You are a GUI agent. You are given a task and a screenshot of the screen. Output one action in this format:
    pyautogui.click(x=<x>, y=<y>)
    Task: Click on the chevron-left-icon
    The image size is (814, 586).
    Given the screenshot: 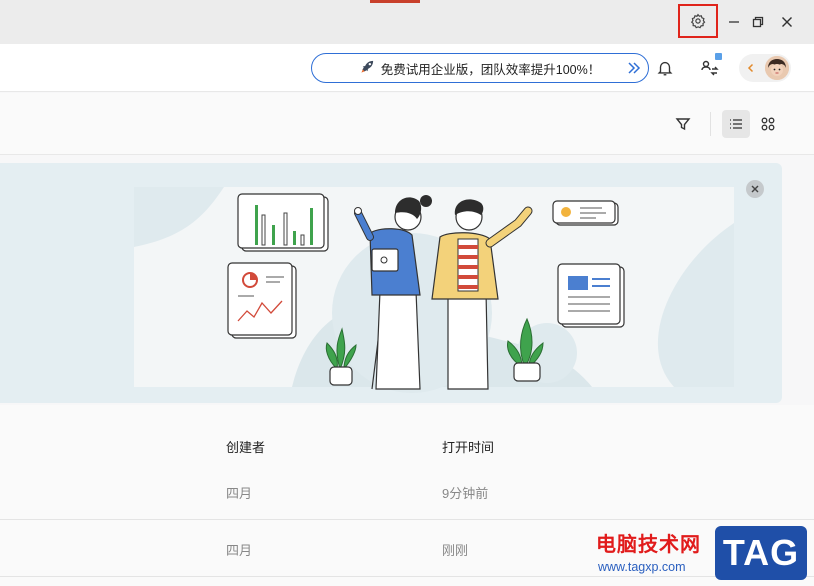 What is the action you would take?
    pyautogui.click(x=750, y=68)
    